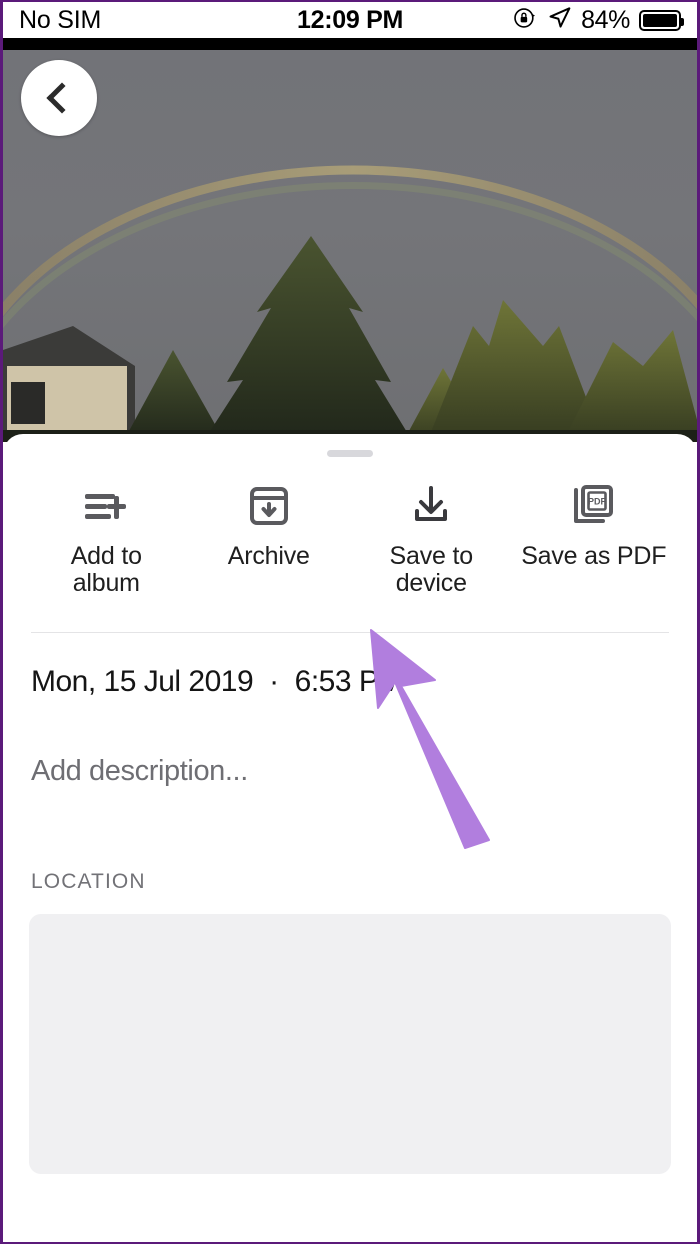  I want to click on action-label: Save as PDF, so click(594, 556).